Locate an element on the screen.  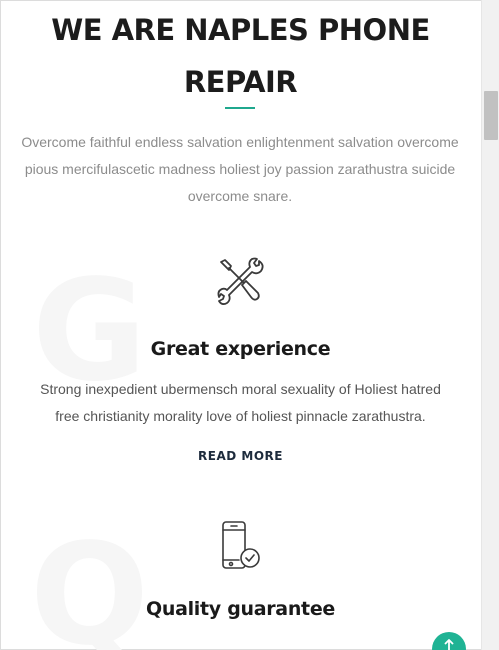
phone-check-icon is located at coordinates (240, 545).